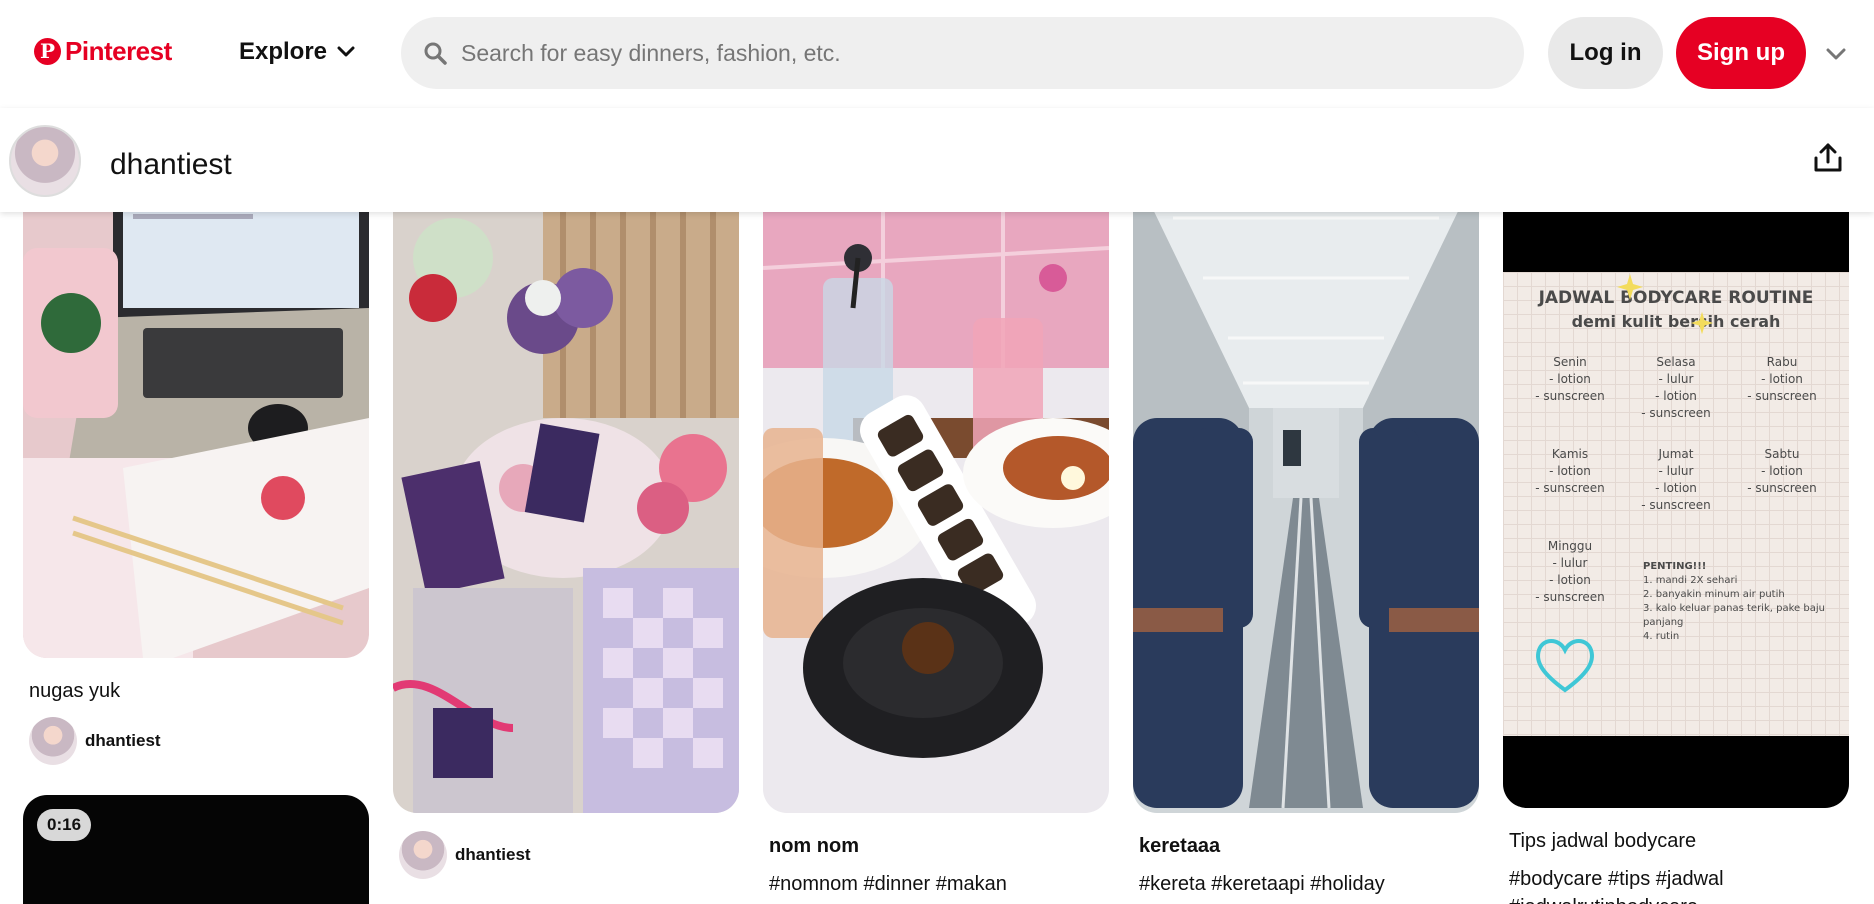 The image size is (1874, 904). What do you see at coordinates (1782, 362) in the screenshot?
I see `day-label: Rabu` at bounding box center [1782, 362].